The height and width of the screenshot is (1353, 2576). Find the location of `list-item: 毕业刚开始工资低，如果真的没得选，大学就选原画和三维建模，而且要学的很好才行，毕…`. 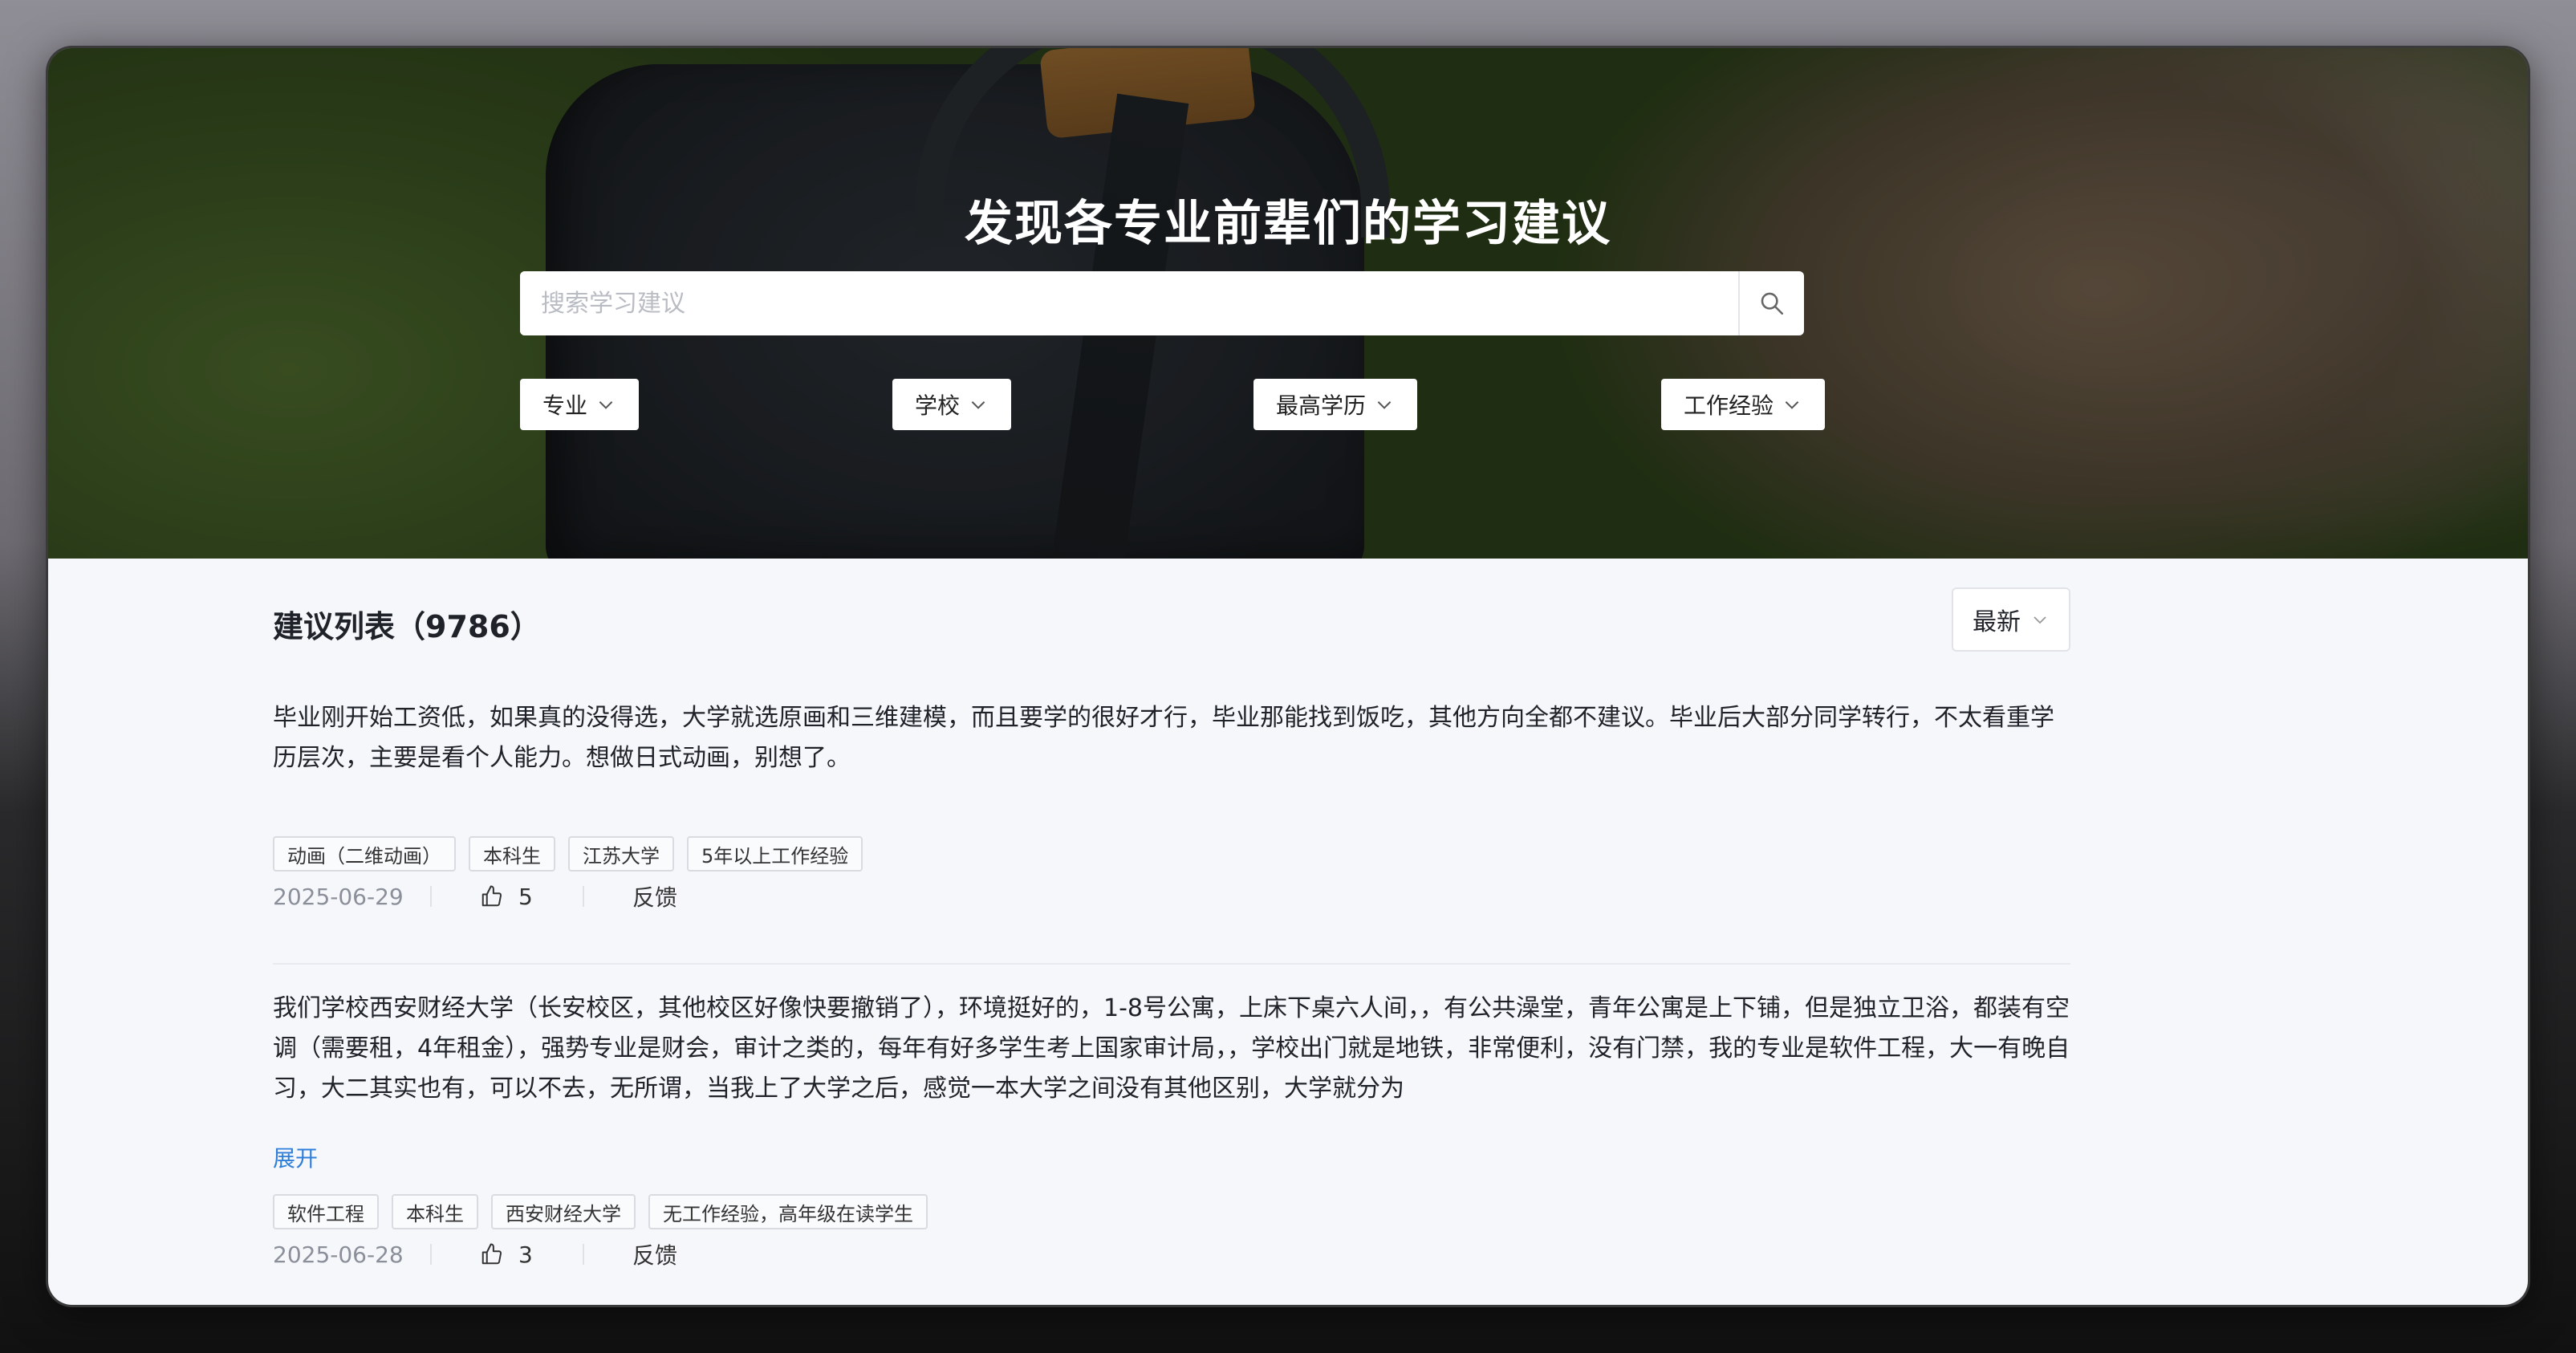

list-item: 毕业刚开始工资低，如果真的没得选，大学就选原画和三维建模，而且要学的很好才行，毕… is located at coordinates (1171, 738).